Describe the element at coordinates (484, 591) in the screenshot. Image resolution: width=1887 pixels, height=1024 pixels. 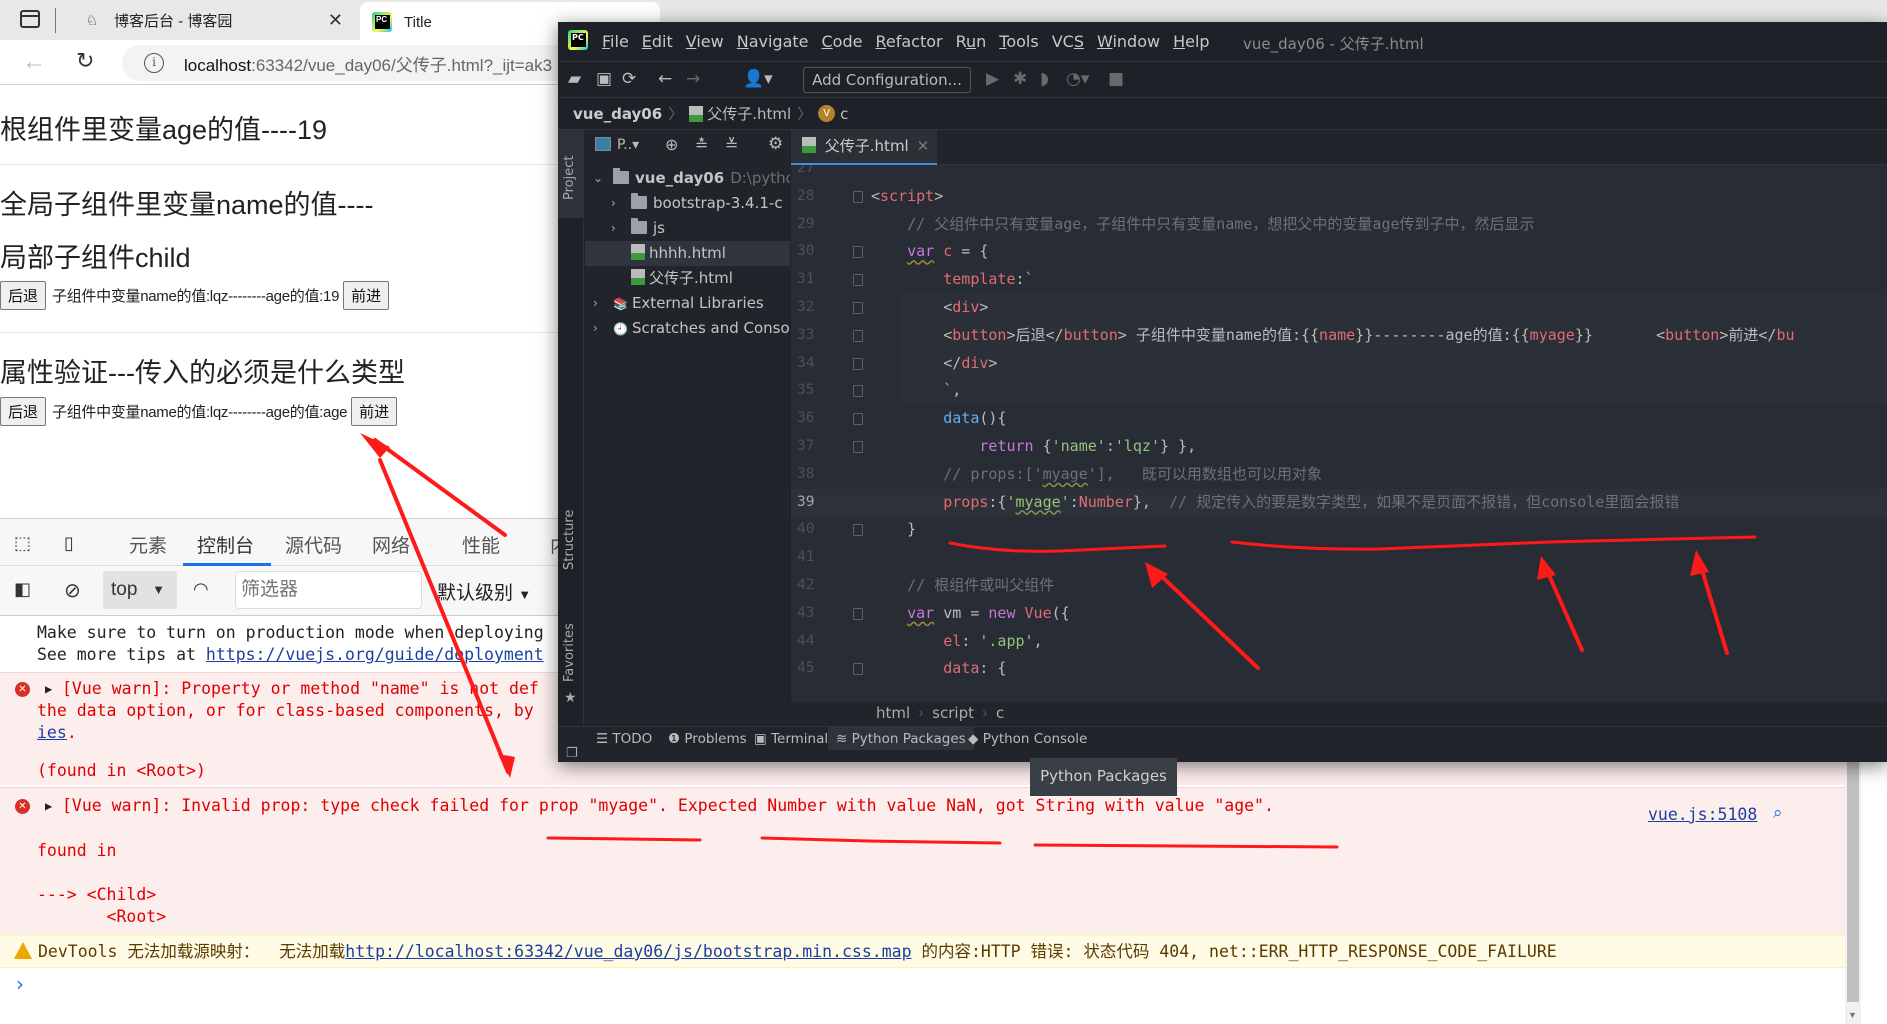
I see `log-level-select: 默认级别 ▼` at that location.